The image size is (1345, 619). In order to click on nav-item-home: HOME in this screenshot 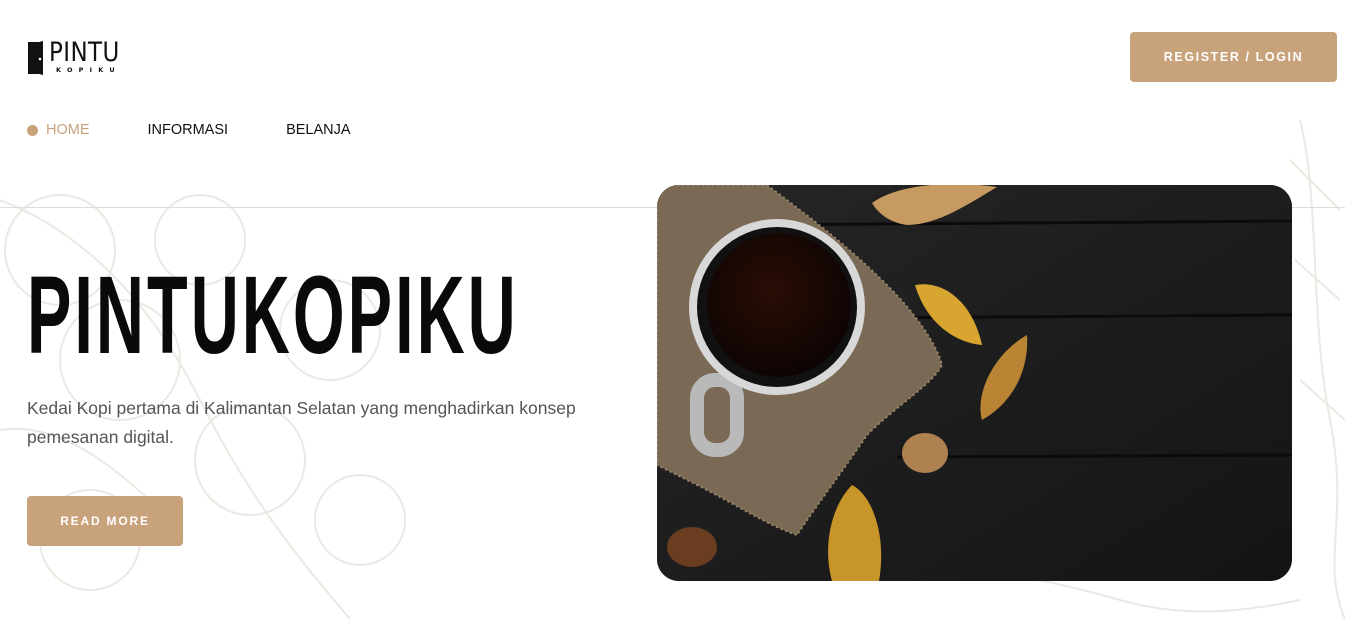, I will do `click(58, 130)`.